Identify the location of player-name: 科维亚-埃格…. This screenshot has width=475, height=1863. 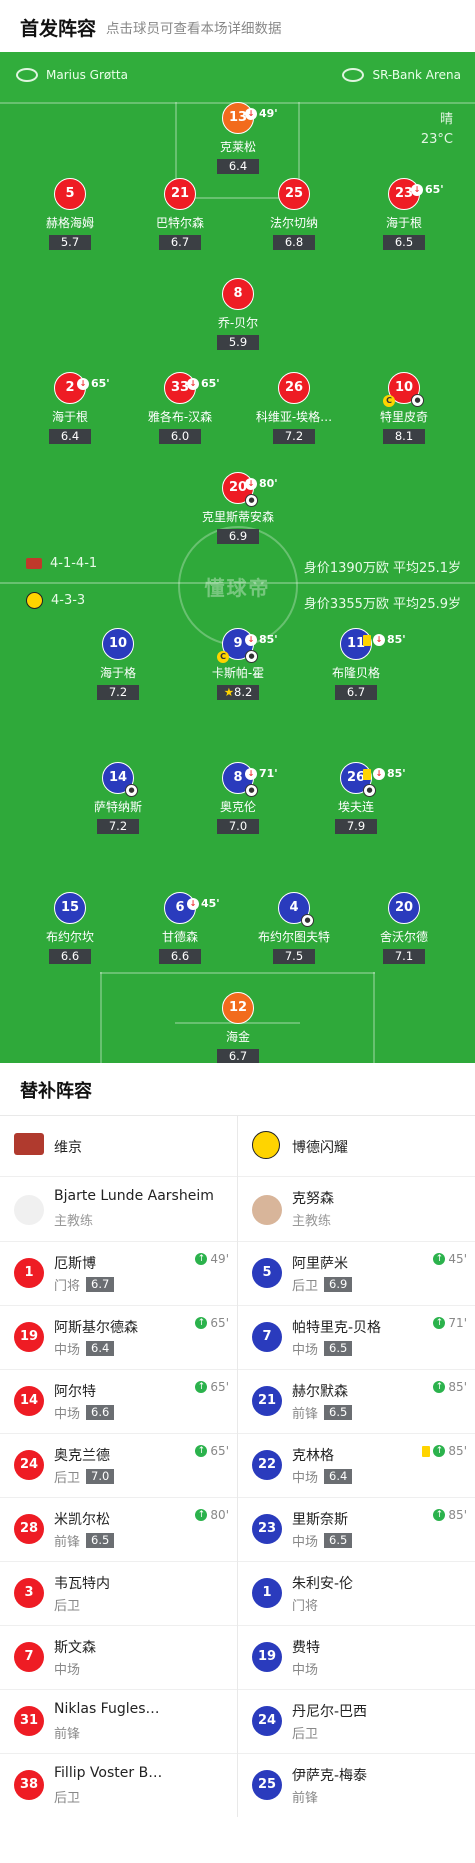
(294, 417).